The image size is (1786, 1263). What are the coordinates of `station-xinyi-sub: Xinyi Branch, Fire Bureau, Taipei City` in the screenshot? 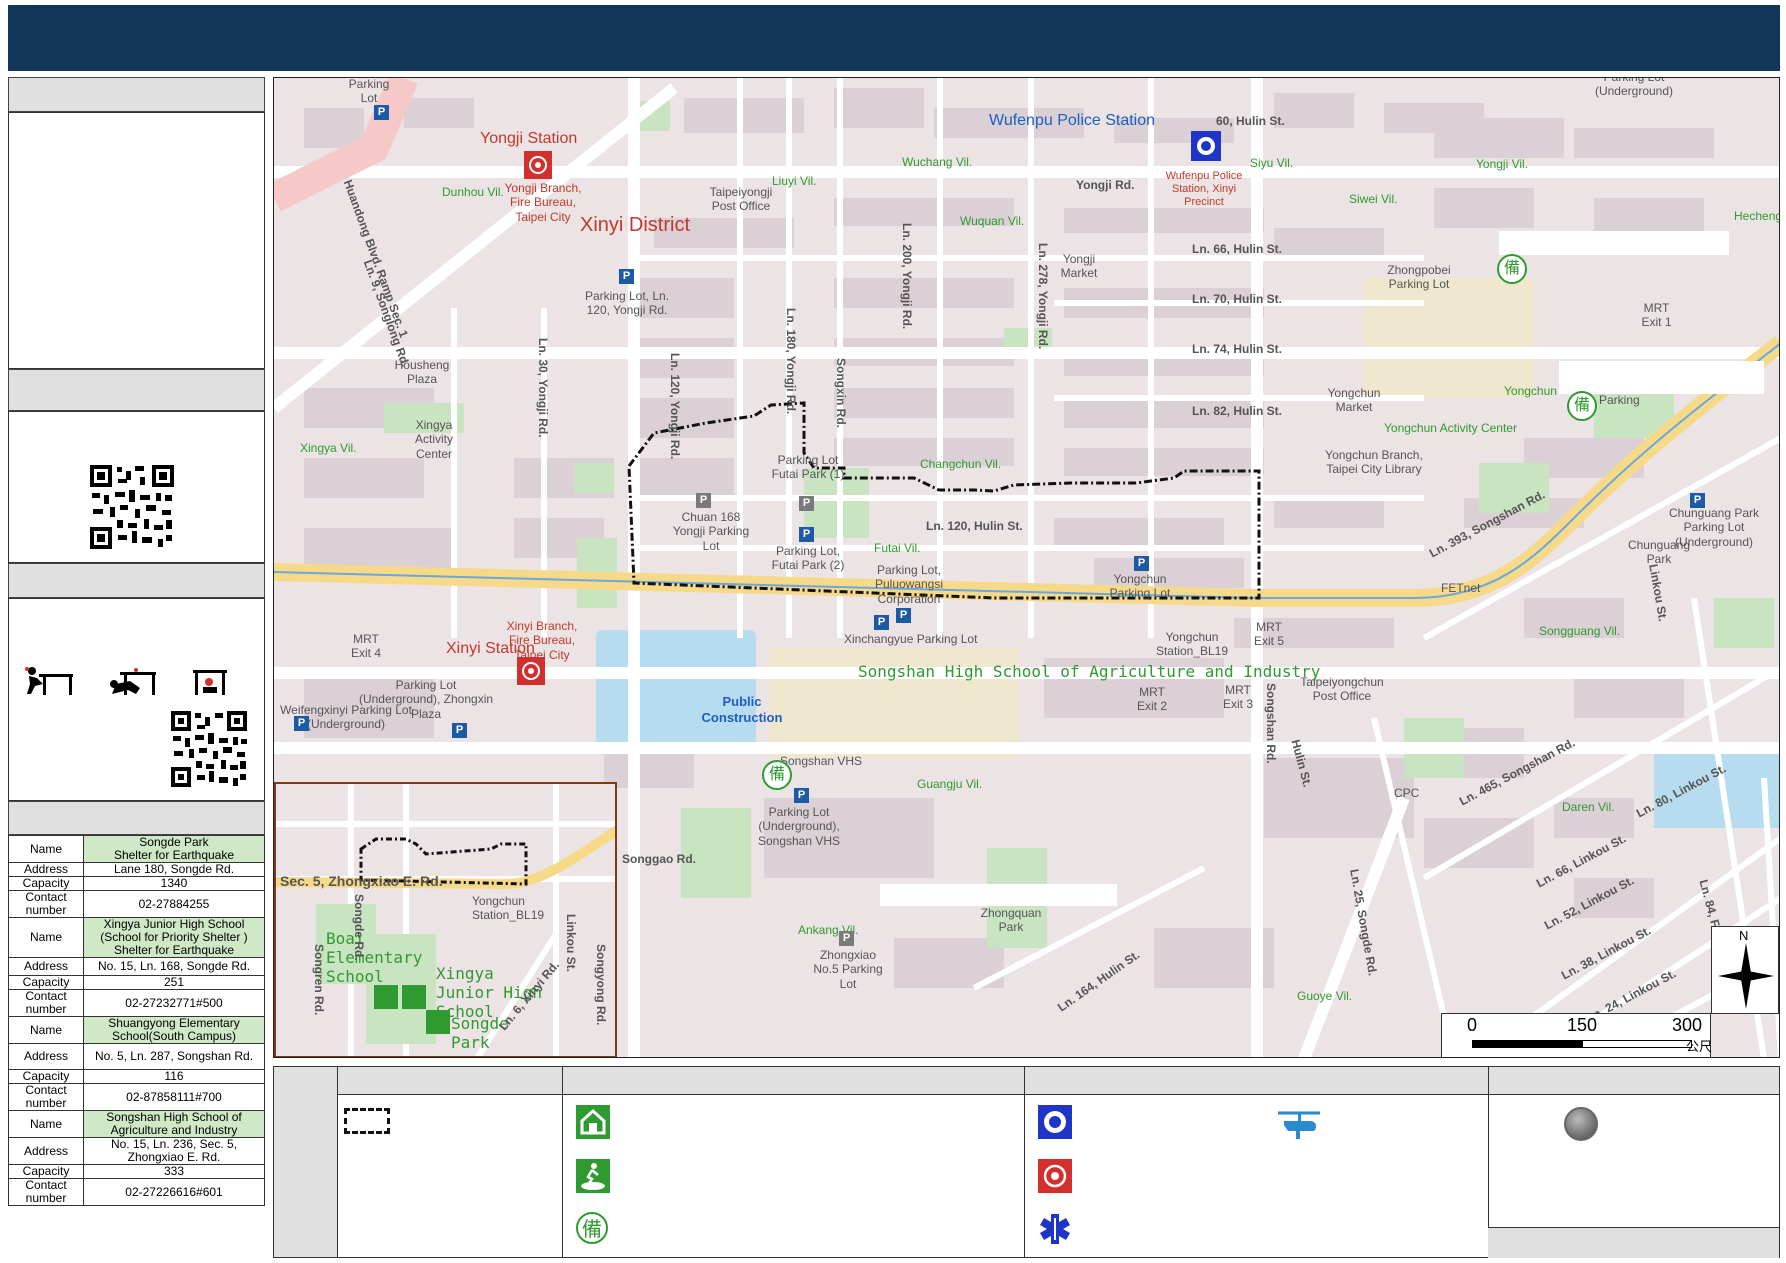 It's located at (542, 640).